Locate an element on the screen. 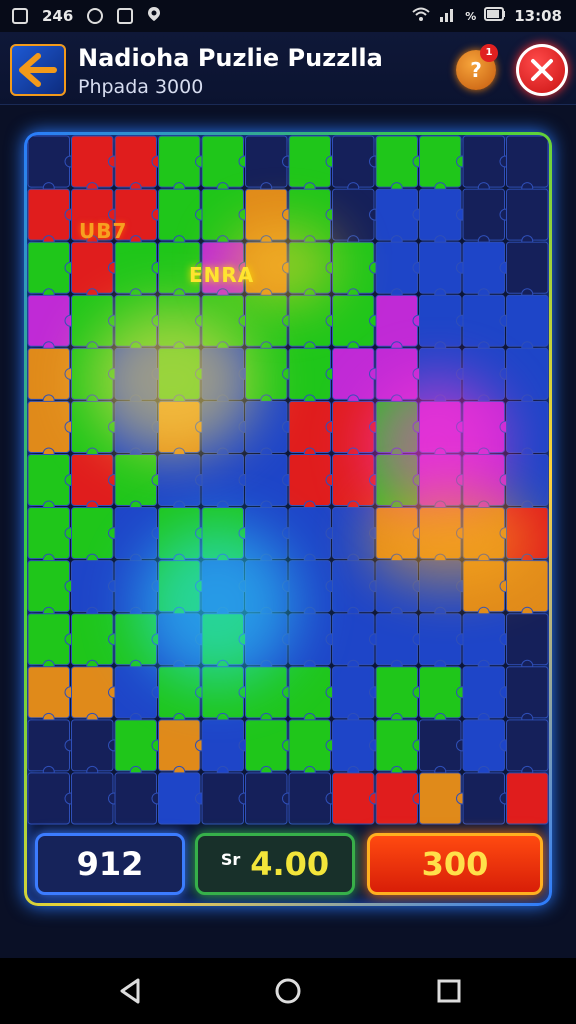  home-icon is located at coordinates (288, 991).